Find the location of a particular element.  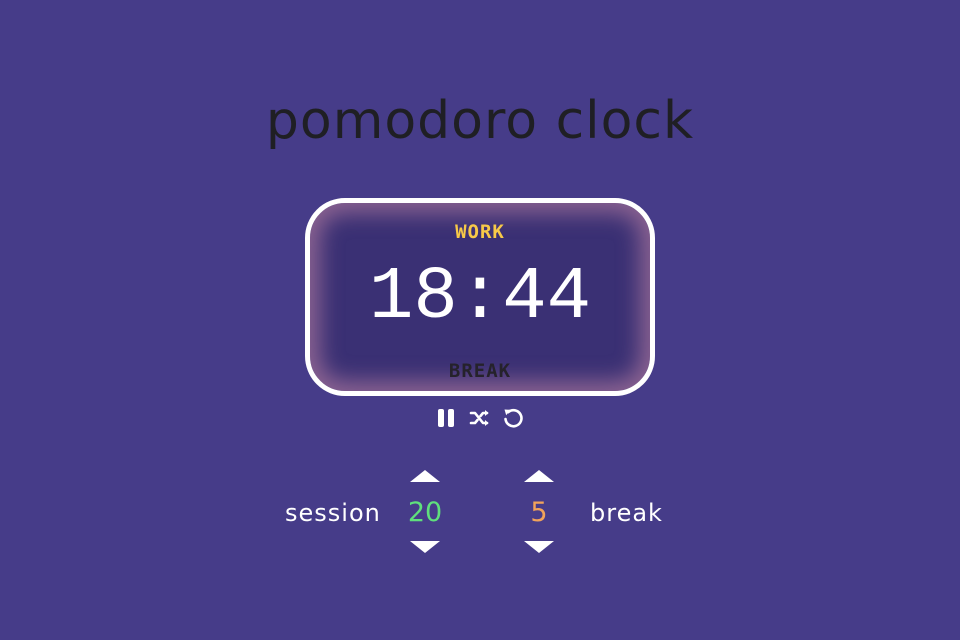

app-title: pomodoro clock is located at coordinates (480, 121).